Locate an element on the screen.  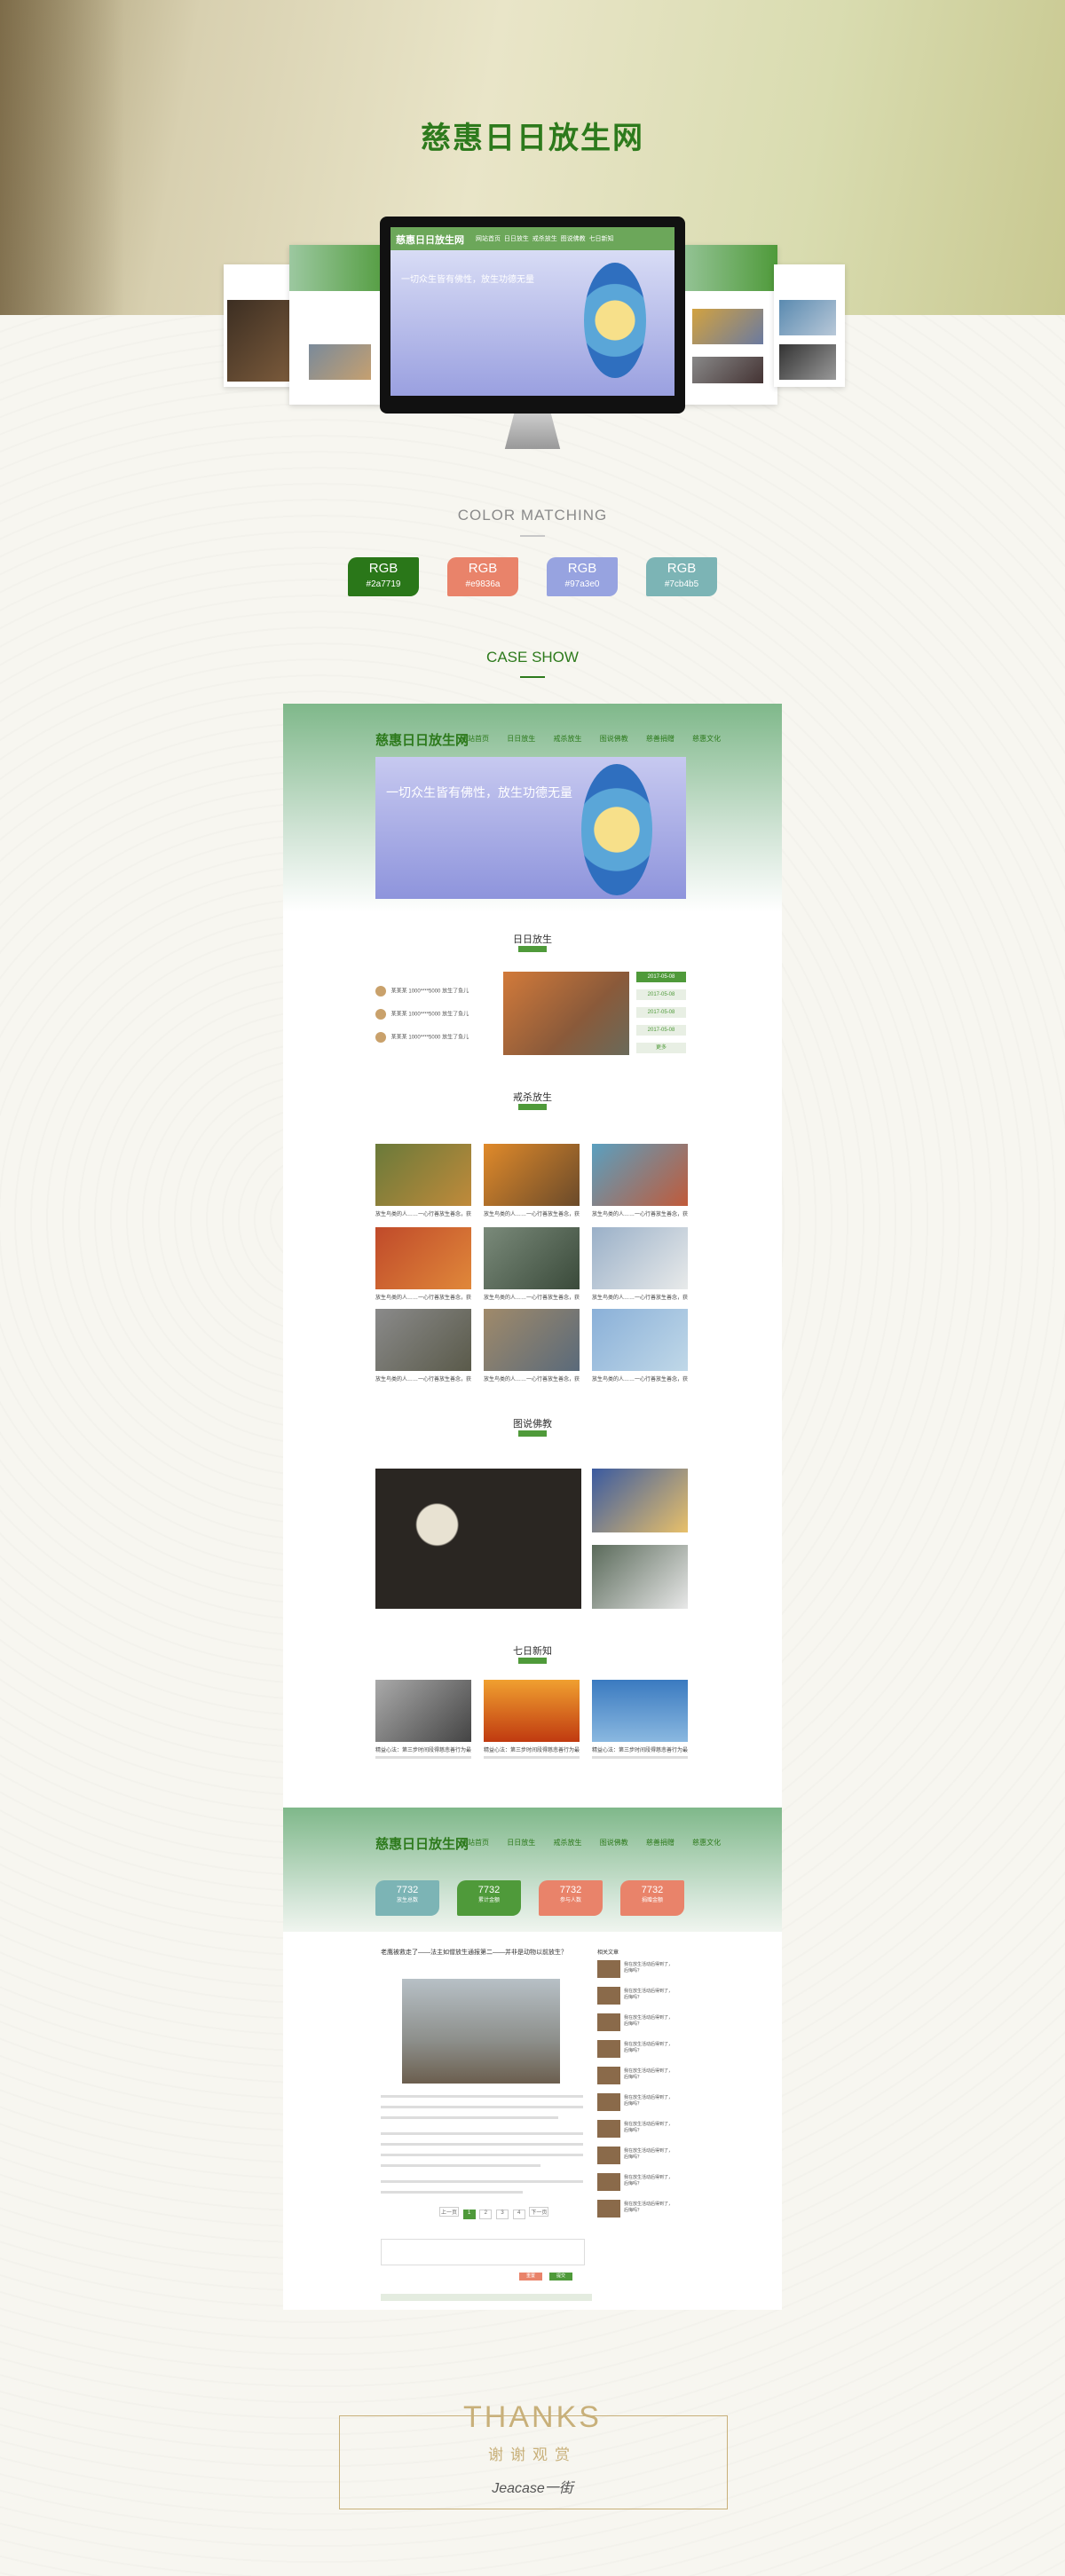
page-button: 2 is located at coordinates (486, 2215).